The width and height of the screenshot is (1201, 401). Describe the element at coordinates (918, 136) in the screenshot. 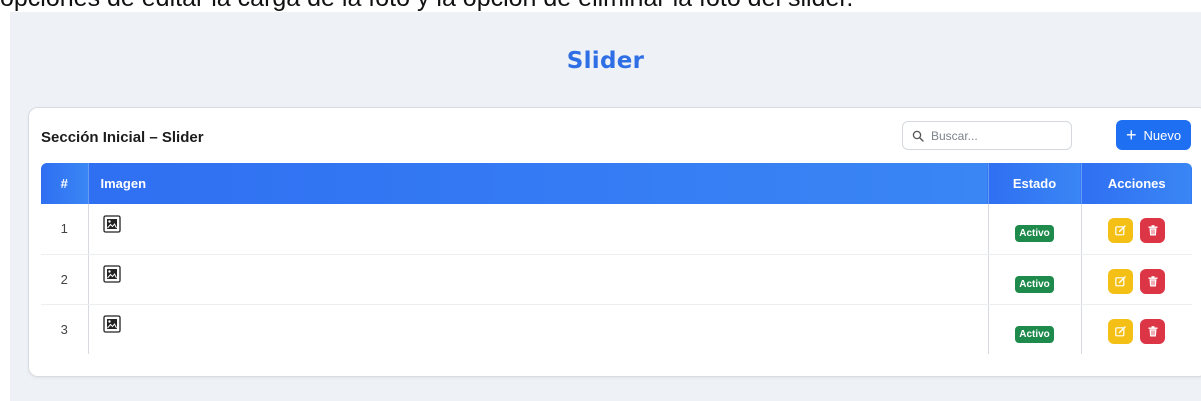

I see `search-icon` at that location.